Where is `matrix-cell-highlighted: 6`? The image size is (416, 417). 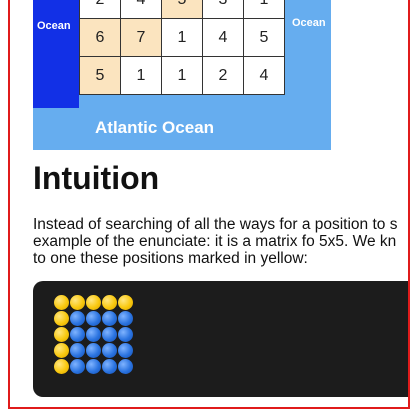
matrix-cell-highlighted: 6 is located at coordinates (100, 37).